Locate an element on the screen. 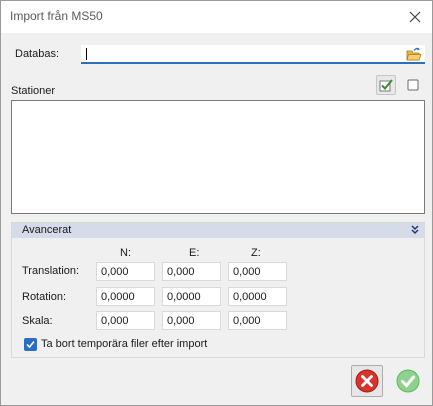 This screenshot has height=406, width=433. browse-folder-button is located at coordinates (414, 54).